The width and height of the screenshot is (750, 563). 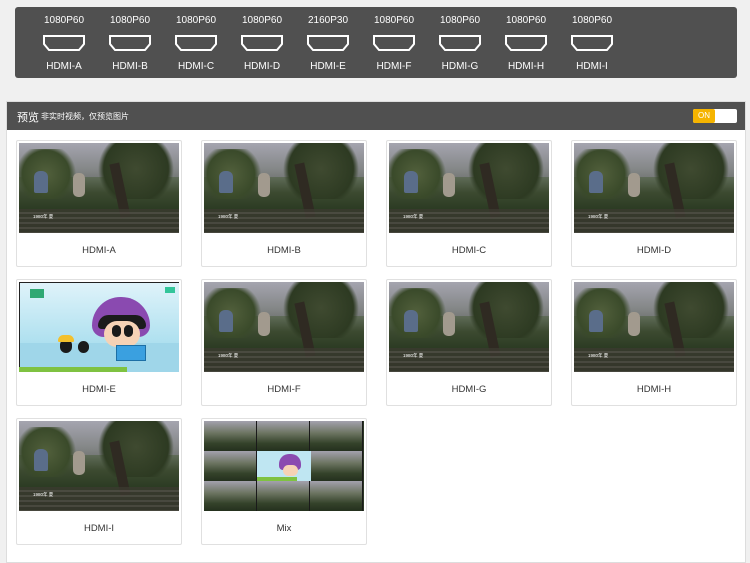 I want to click on preview-card-mix: Mix, so click(x=284, y=481).